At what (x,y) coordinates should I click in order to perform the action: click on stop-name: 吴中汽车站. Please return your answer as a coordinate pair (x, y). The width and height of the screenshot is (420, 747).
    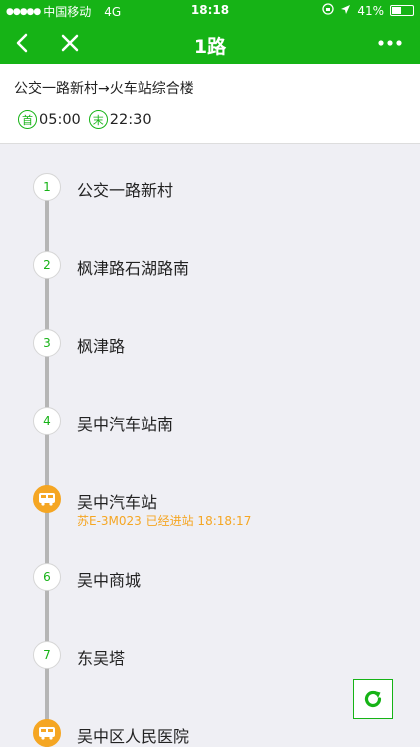
    Looking at the image, I should click on (117, 502).